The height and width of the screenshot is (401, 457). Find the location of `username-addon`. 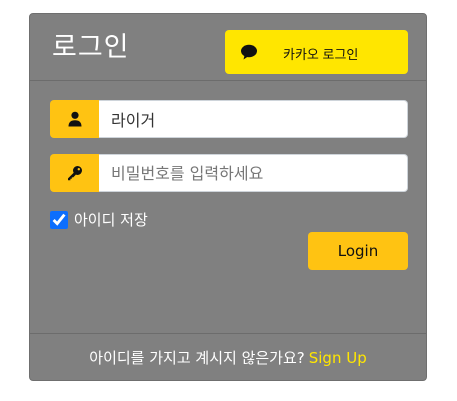

username-addon is located at coordinates (74, 119).